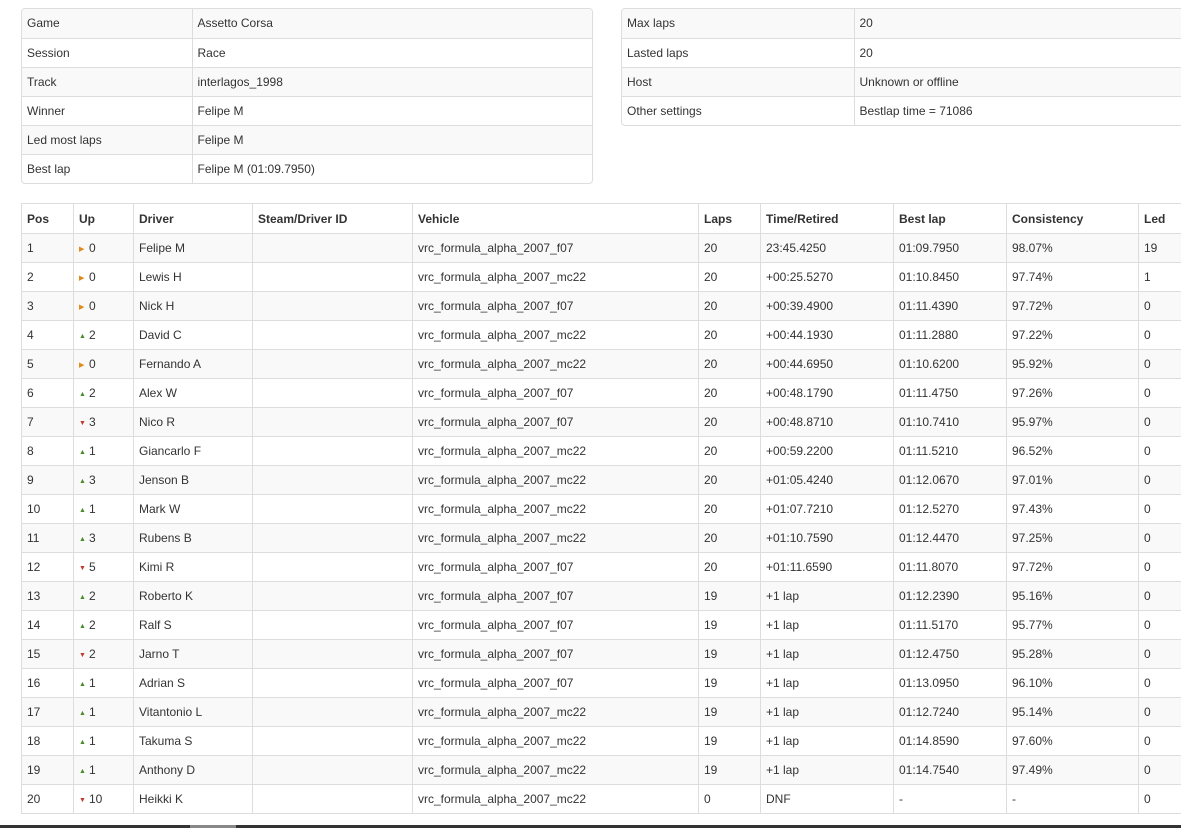 The image size is (1181, 828). Describe the element at coordinates (950, 451) in the screenshot. I see `best-lap-cell: 01:11.5210` at that location.